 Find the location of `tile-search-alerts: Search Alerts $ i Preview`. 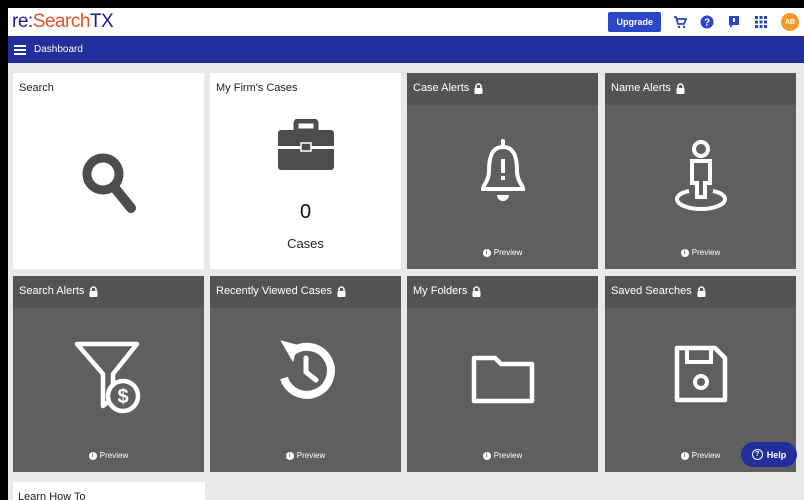

tile-search-alerts: Search Alerts $ i Preview is located at coordinates (108, 374).